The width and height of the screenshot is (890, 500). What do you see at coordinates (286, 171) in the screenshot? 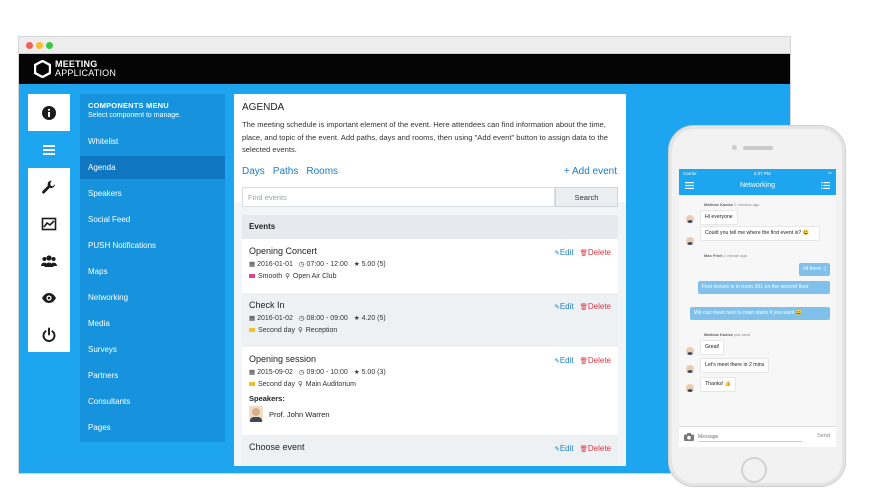
I see `tab-paths: Paths` at bounding box center [286, 171].